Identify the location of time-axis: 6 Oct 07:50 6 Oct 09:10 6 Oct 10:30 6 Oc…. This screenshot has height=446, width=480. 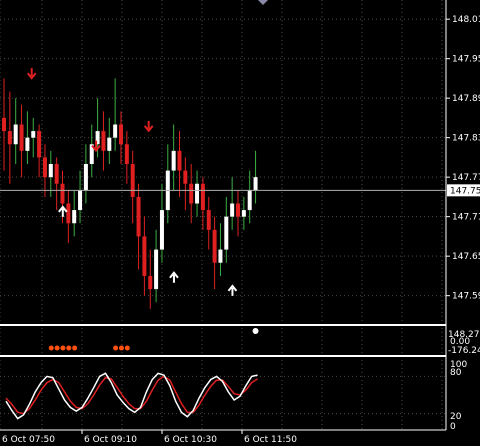
(223, 437).